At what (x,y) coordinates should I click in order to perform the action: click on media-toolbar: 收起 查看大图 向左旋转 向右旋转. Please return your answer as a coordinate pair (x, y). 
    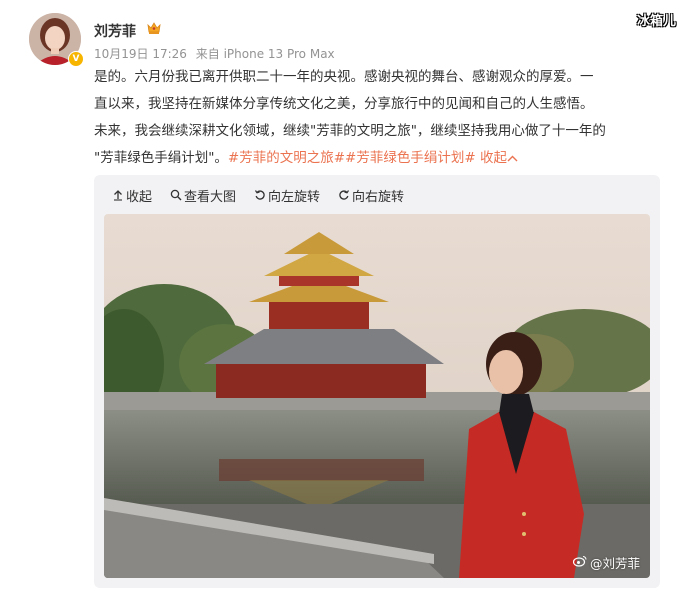
    Looking at the image, I should click on (258, 195).